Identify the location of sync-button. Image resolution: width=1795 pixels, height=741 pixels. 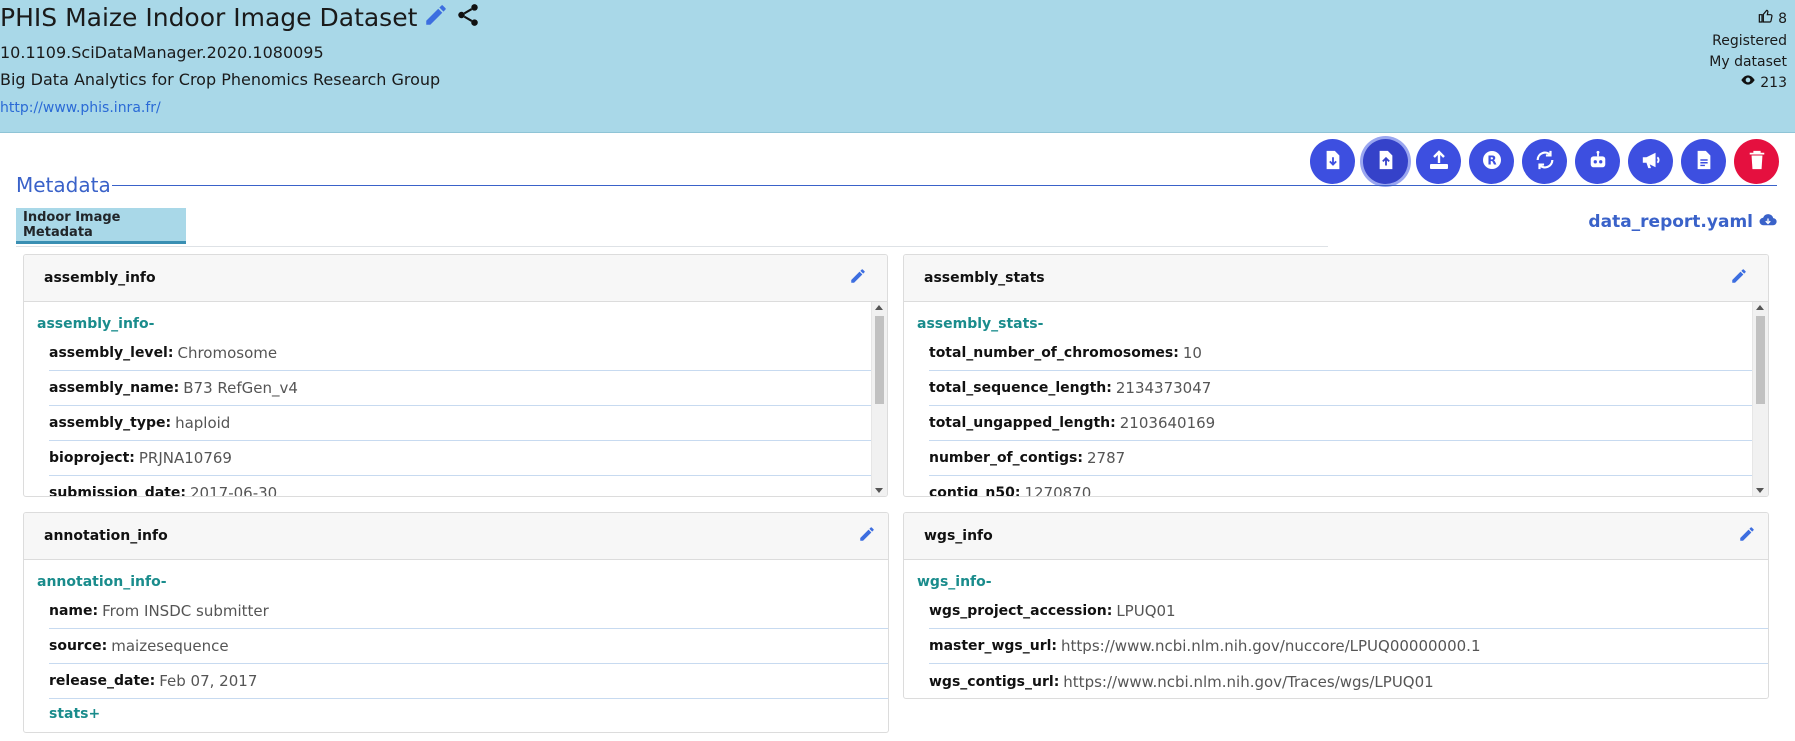
(1544, 161).